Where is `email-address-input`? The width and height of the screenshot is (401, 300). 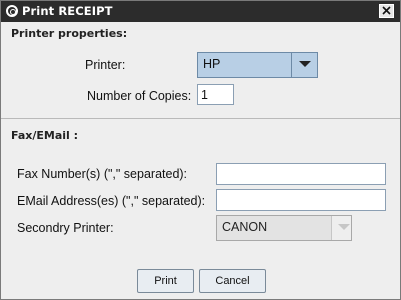 email-address-input is located at coordinates (301, 200).